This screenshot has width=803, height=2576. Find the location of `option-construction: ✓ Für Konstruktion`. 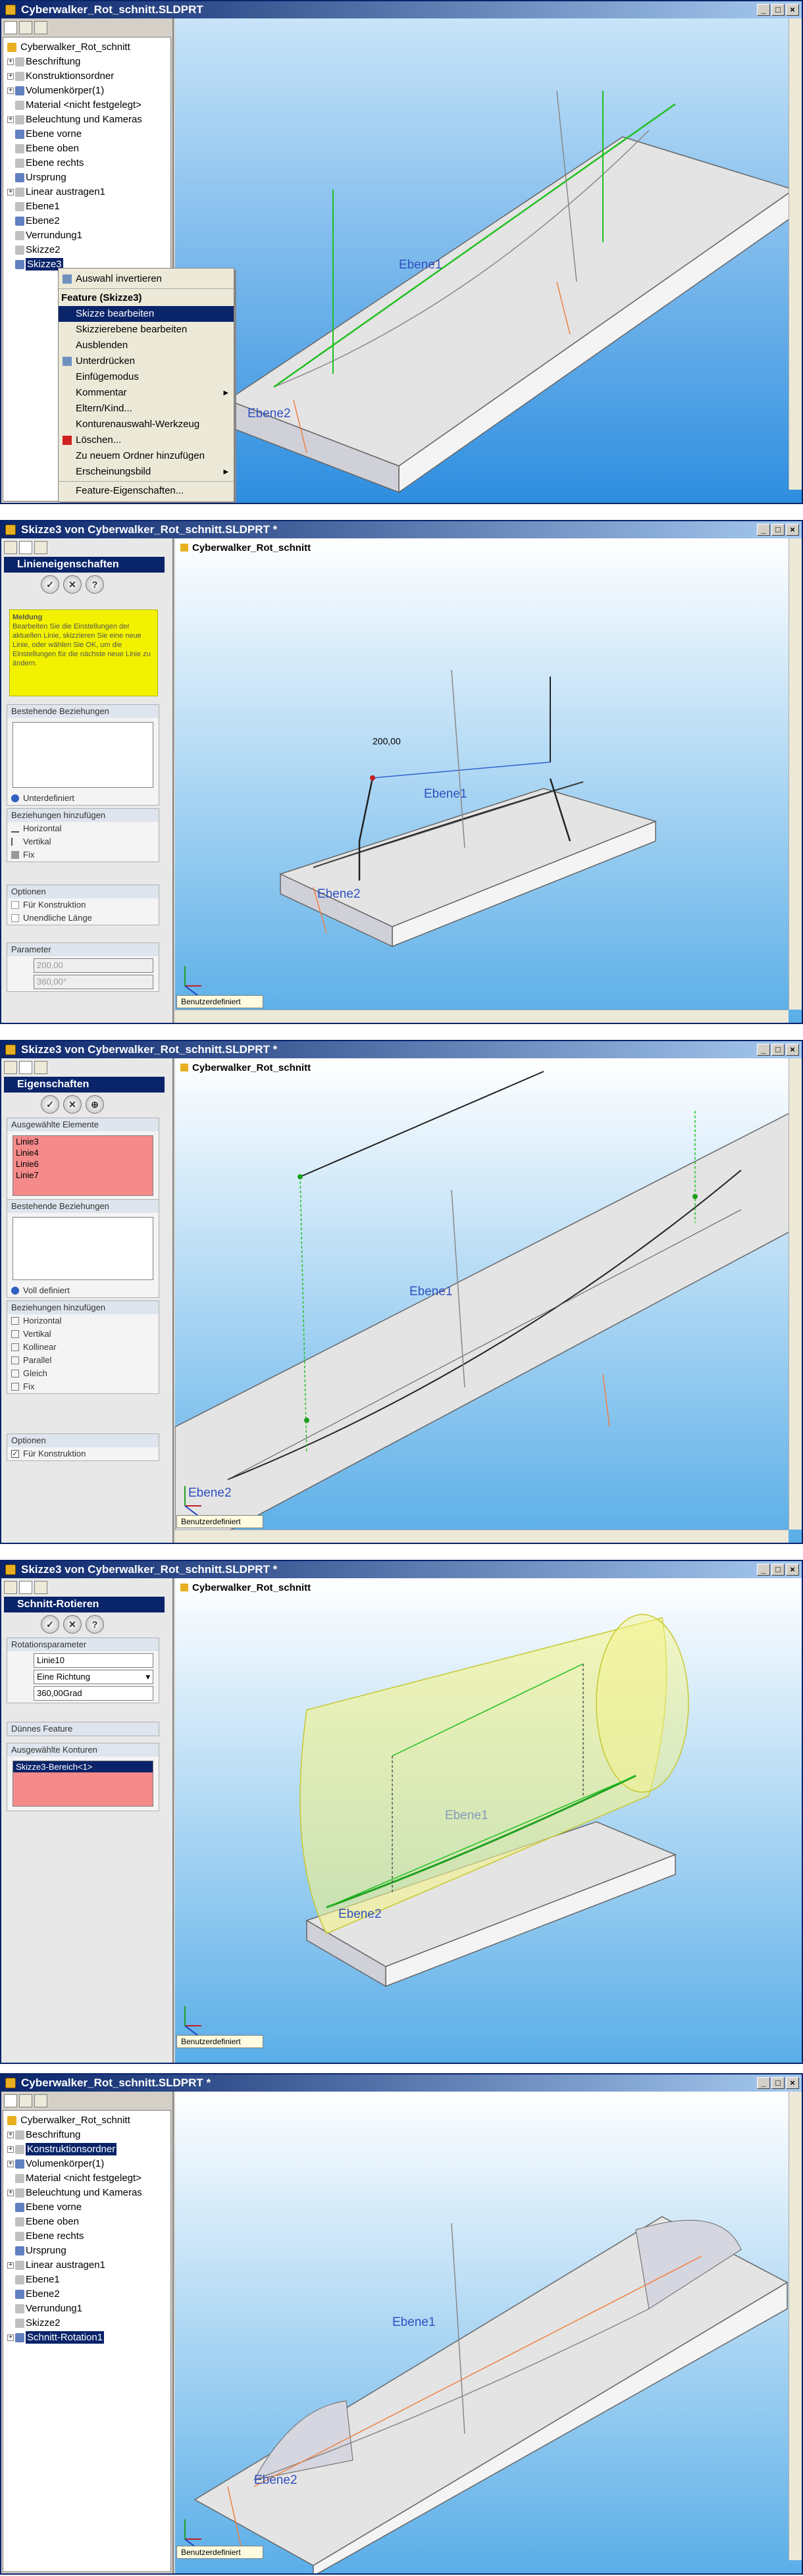

option-construction: ✓ Für Konstruktion is located at coordinates (83, 1453).